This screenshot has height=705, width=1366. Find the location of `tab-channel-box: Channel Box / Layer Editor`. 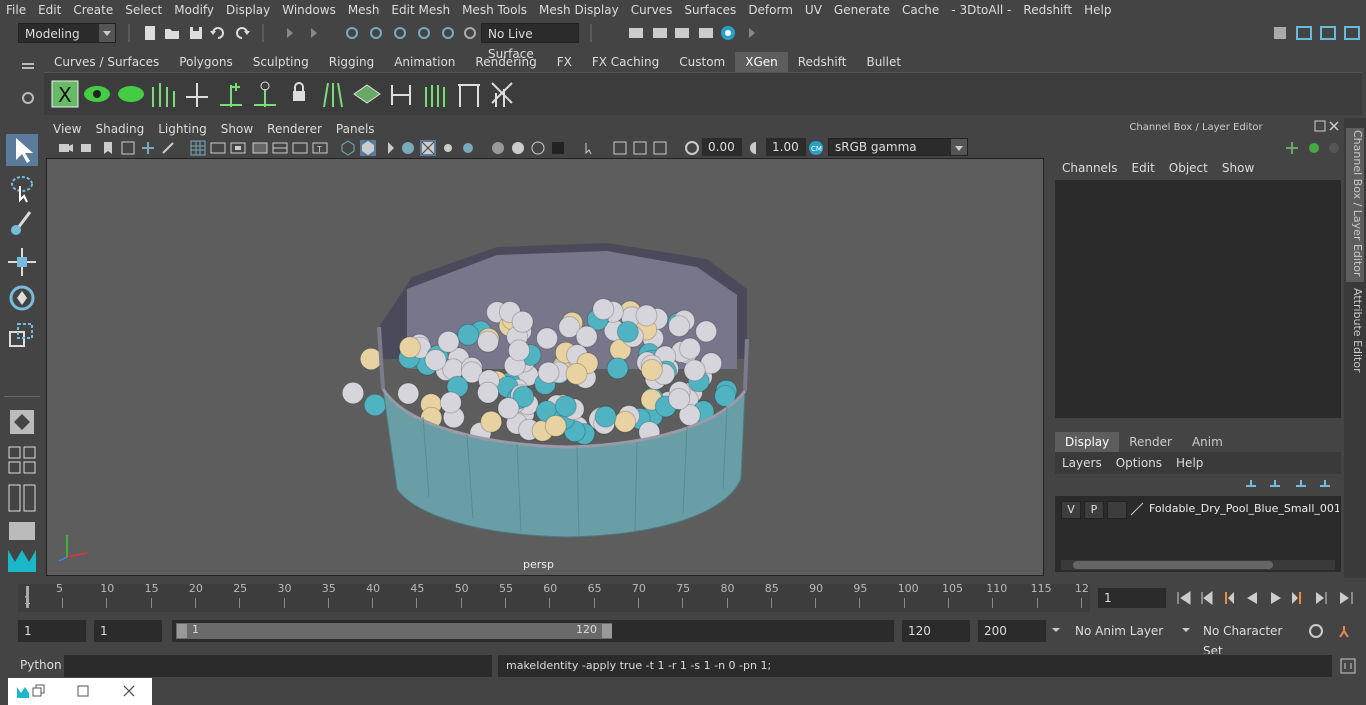

tab-channel-box: Channel Box / Layer Editor is located at coordinates (1355, 205).